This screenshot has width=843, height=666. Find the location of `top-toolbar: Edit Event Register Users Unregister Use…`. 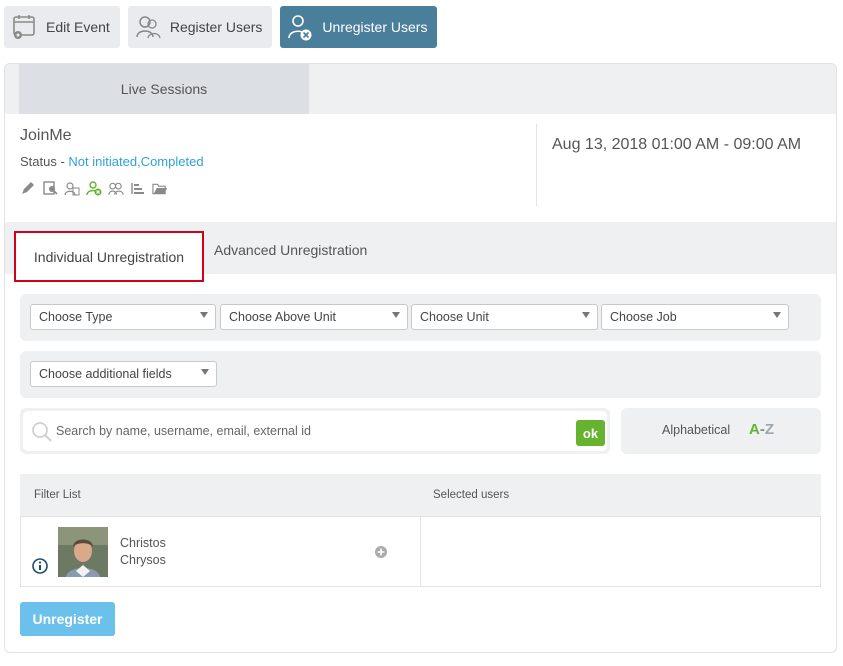

top-toolbar: Edit Event Register Users Unregister Use… is located at coordinates (221, 27).